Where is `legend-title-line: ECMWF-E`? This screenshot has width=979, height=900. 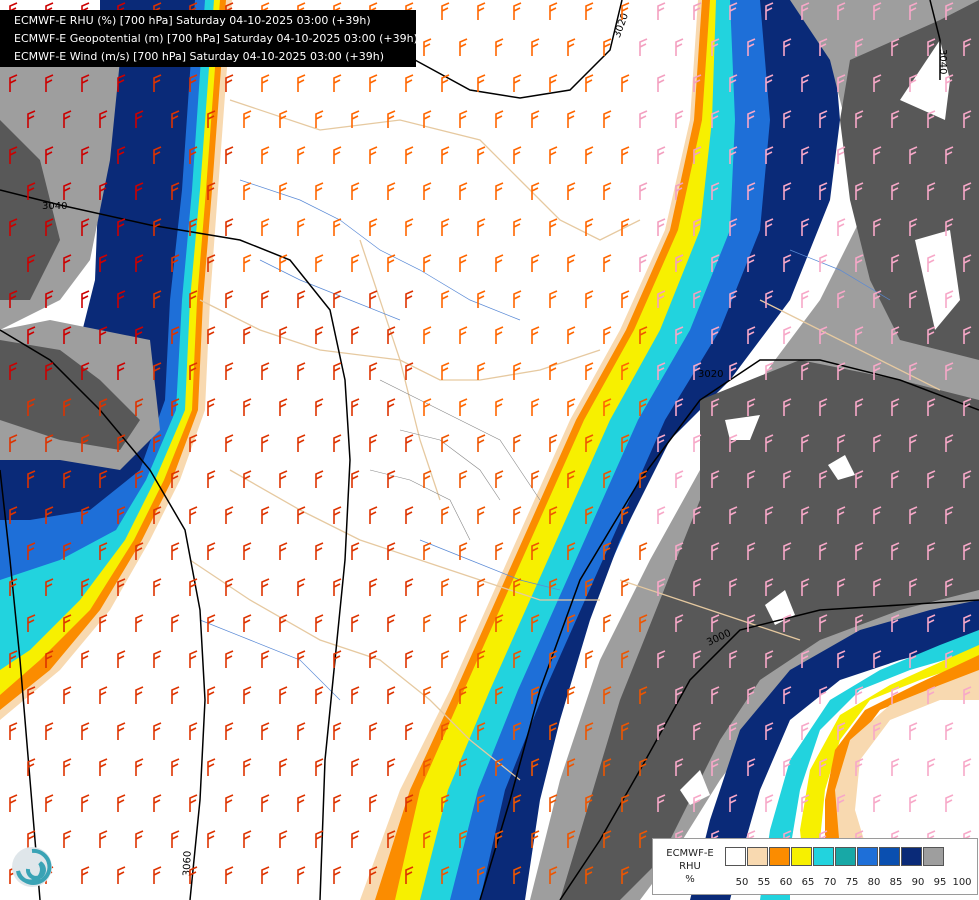
legend-title-line: ECMWF-E is located at coordinates (690, 853).